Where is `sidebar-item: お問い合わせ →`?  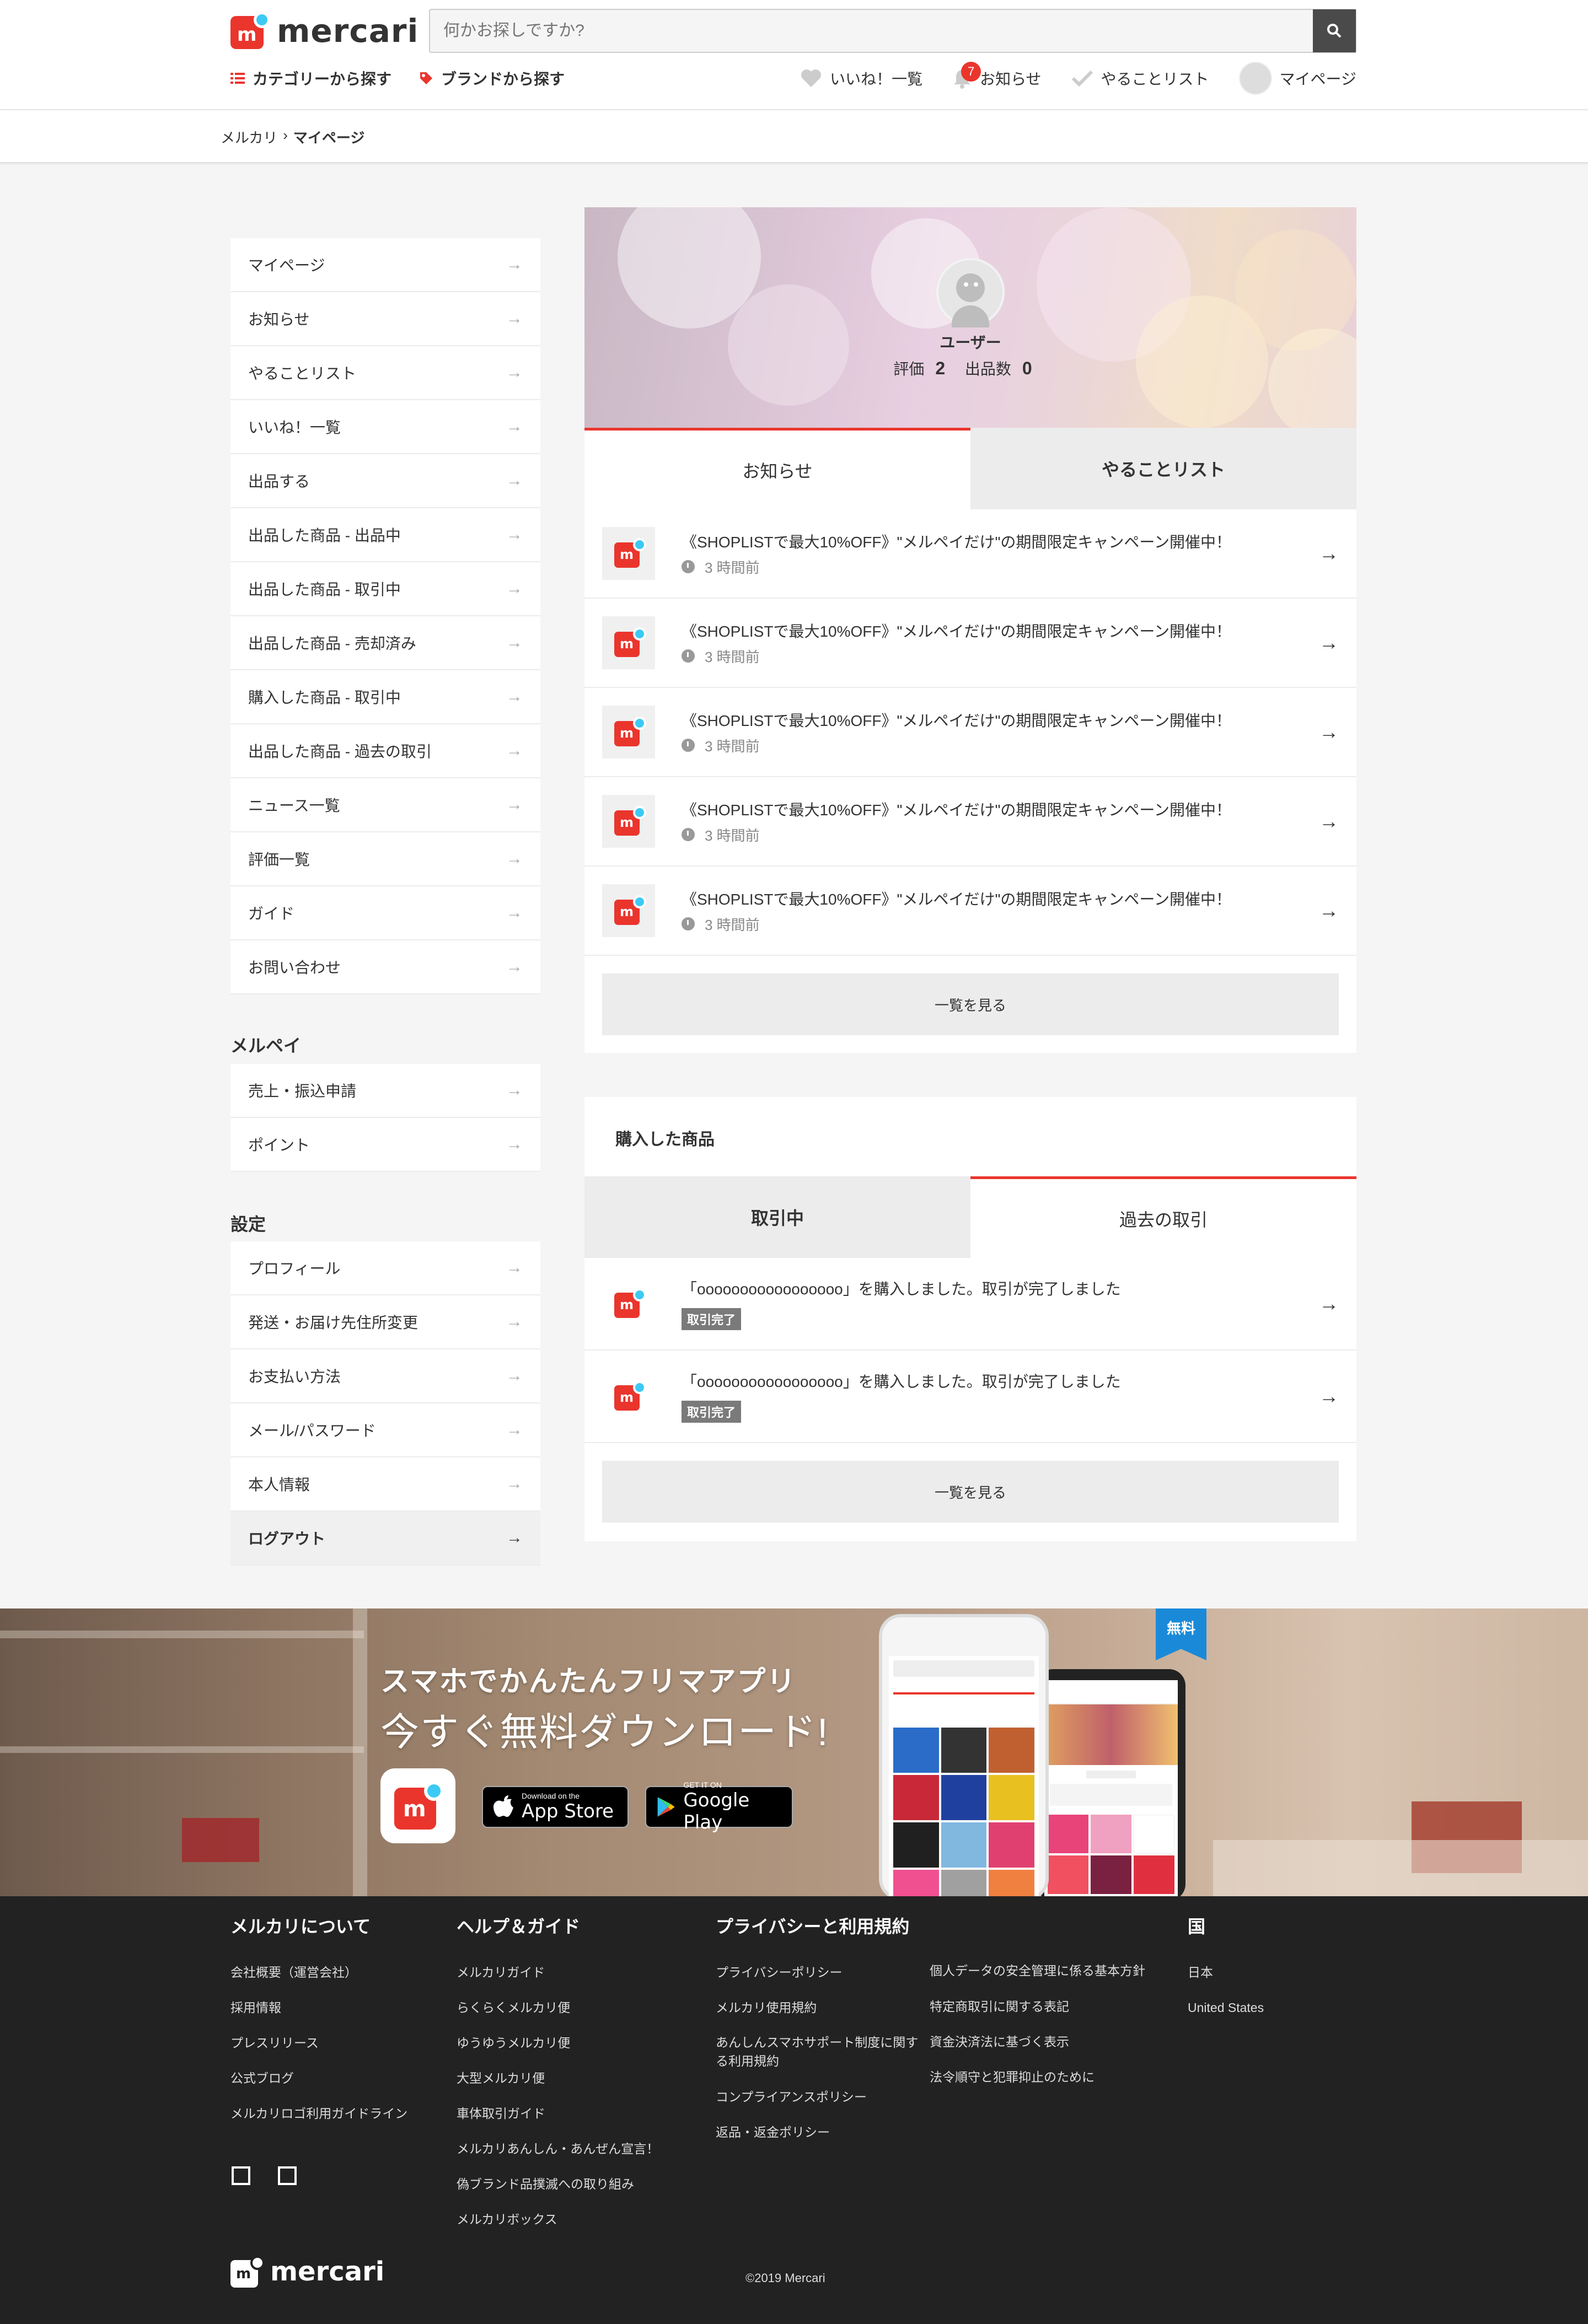
sidebar-item: お問い合わせ → is located at coordinates (385, 967).